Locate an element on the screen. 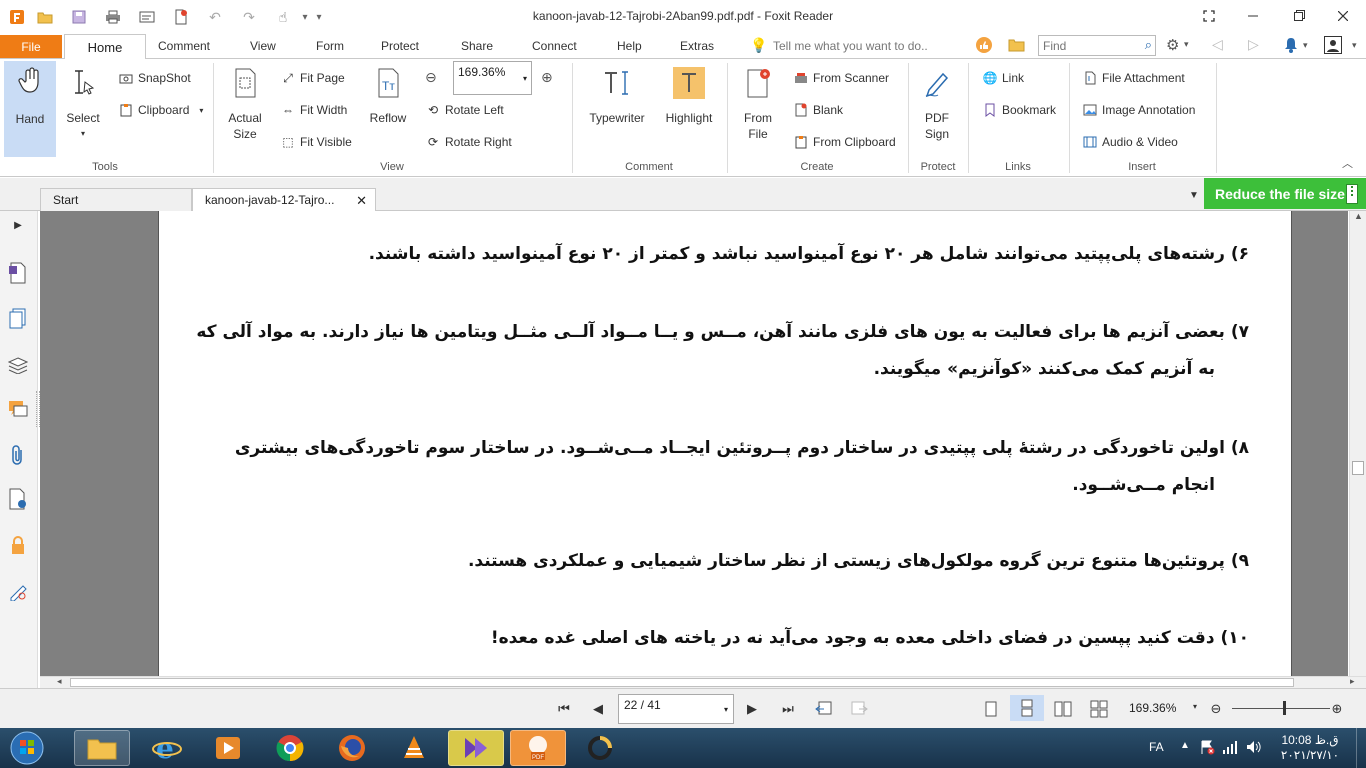  close-button is located at coordinates (1343, 15).